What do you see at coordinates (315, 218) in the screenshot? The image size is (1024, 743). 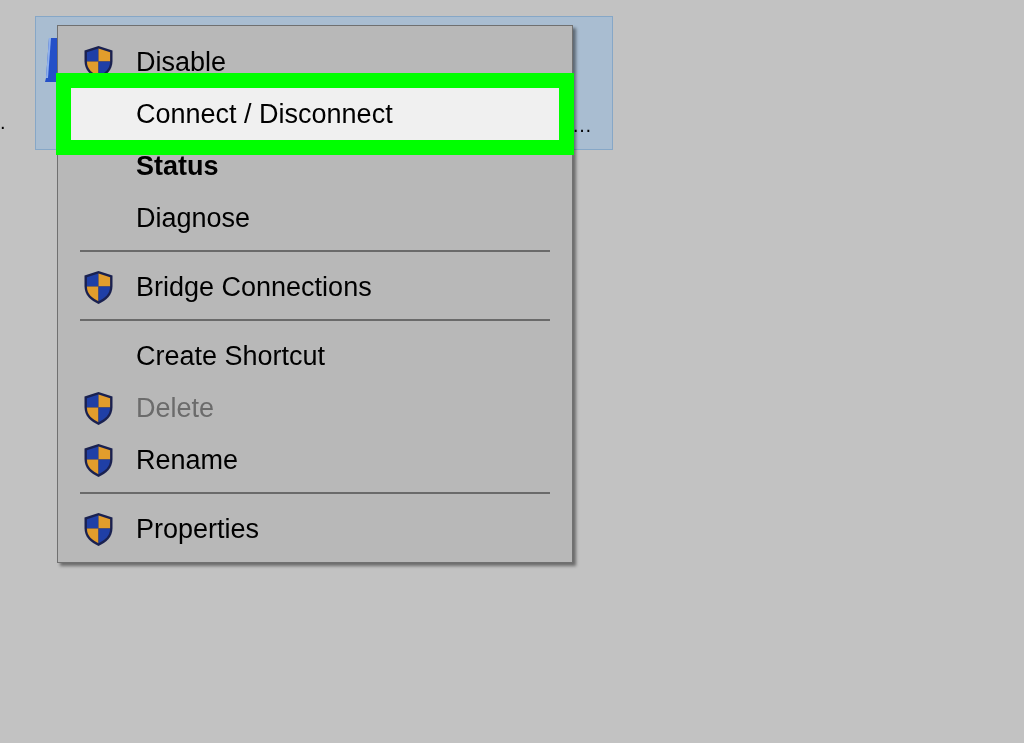 I see `menu-item: Diagnose` at bounding box center [315, 218].